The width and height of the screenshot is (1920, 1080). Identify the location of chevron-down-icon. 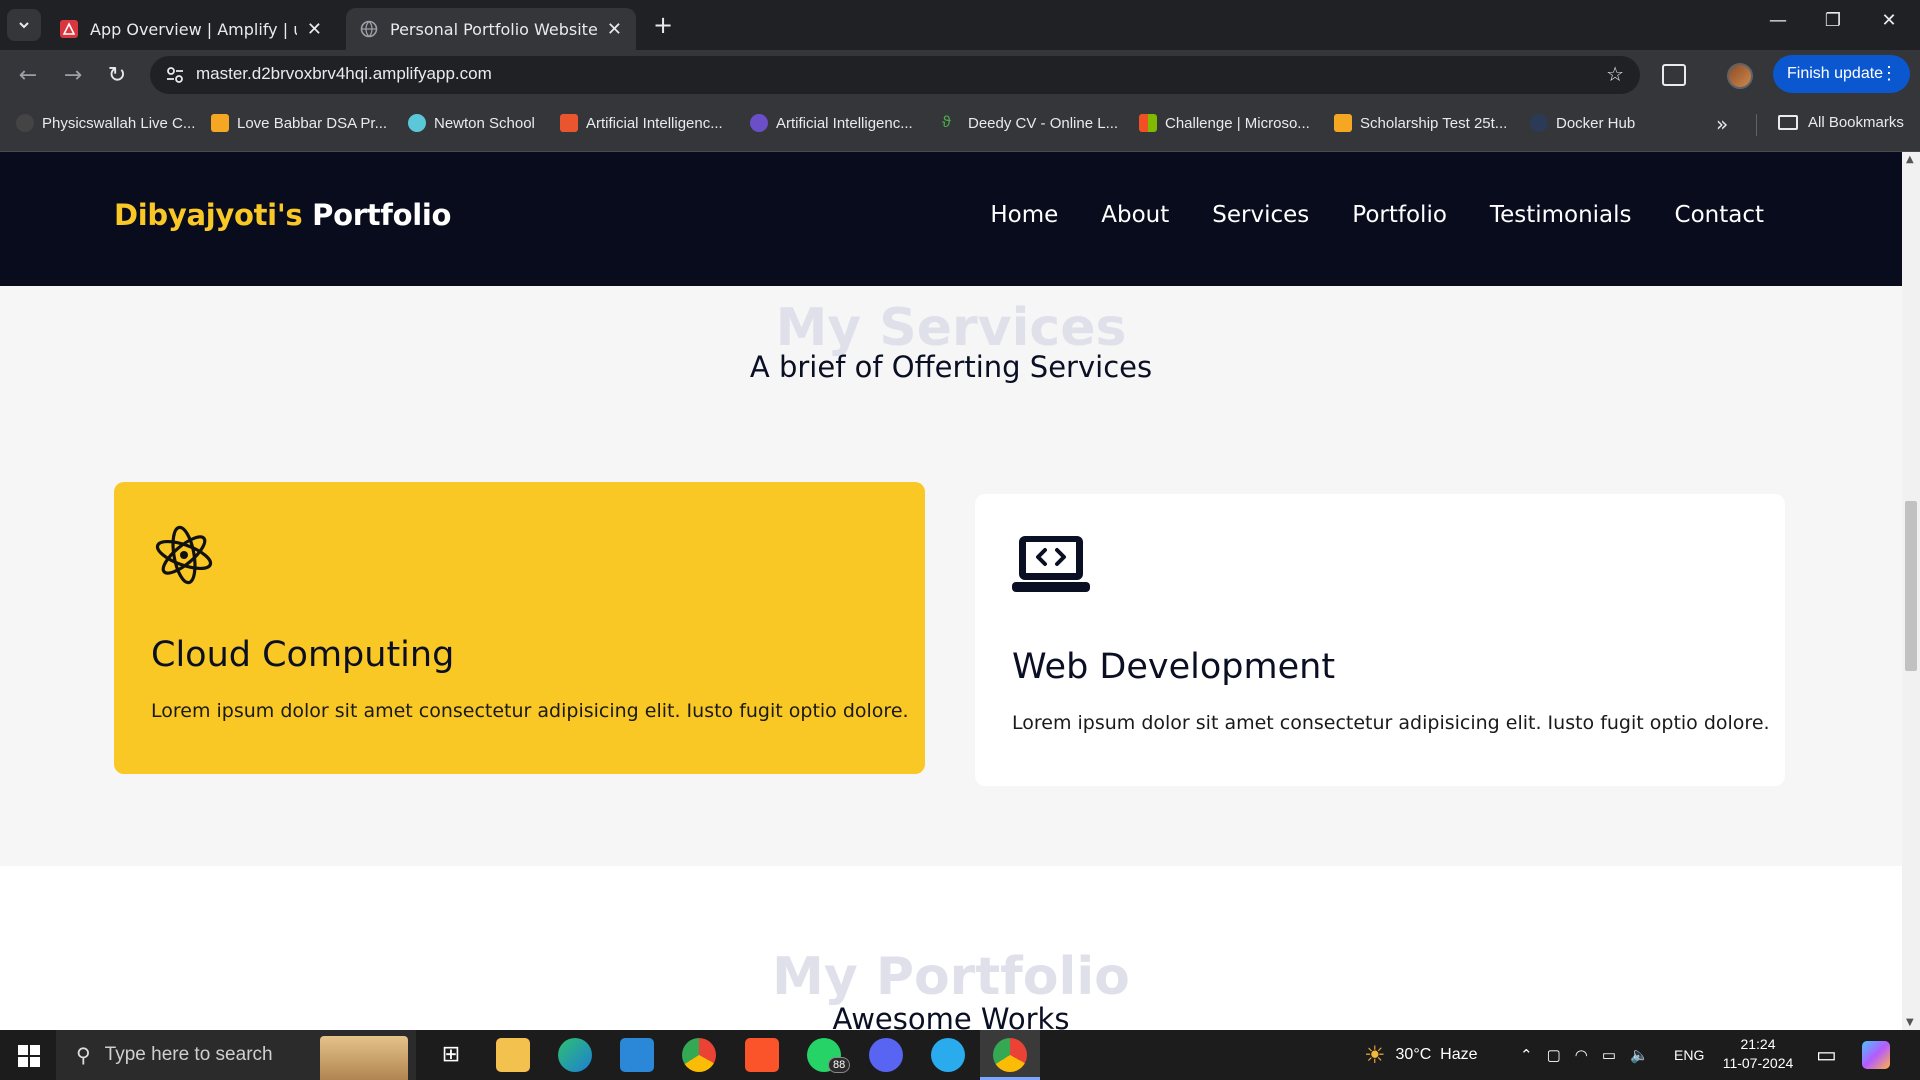
(24, 25).